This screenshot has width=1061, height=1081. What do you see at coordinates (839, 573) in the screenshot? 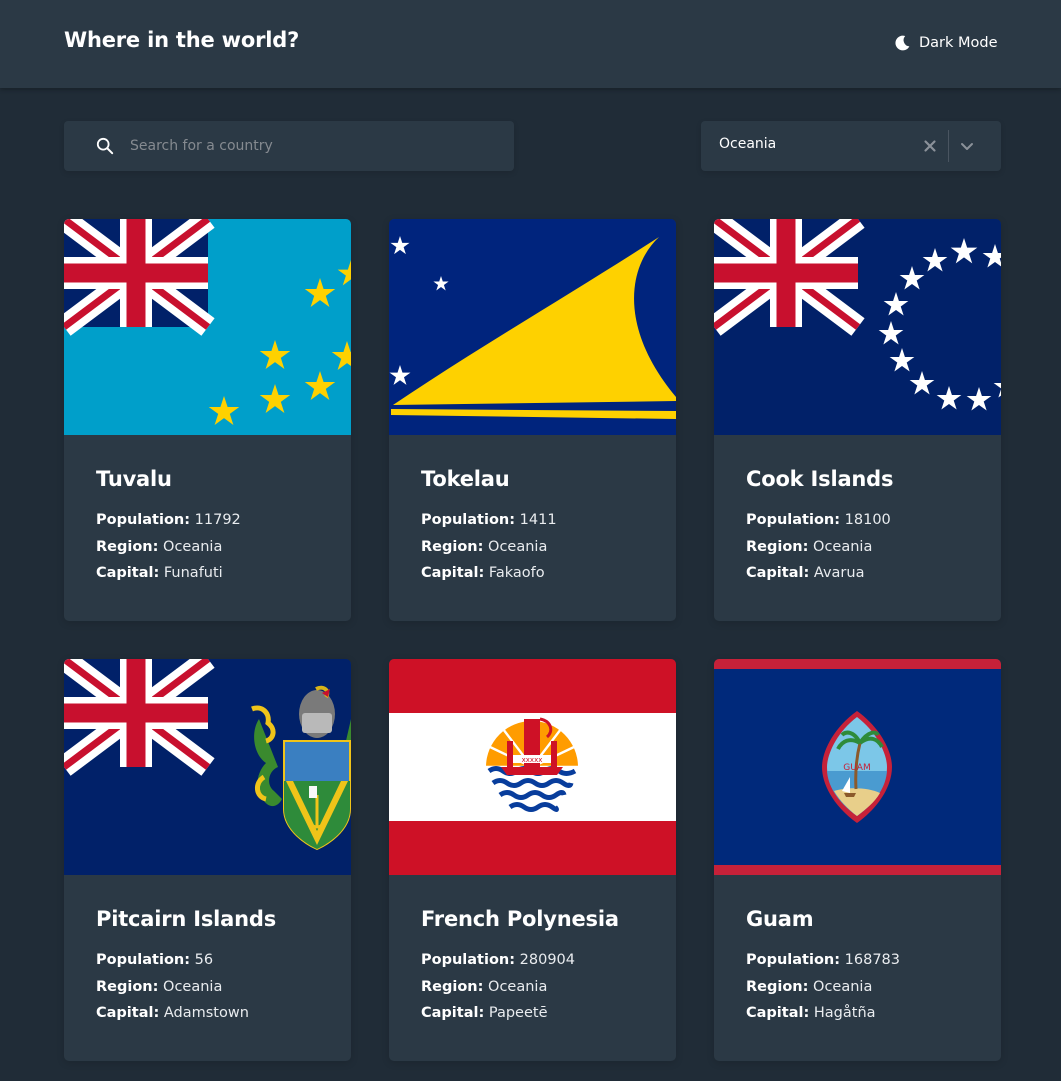
I see `capital-value: Avarua` at bounding box center [839, 573].